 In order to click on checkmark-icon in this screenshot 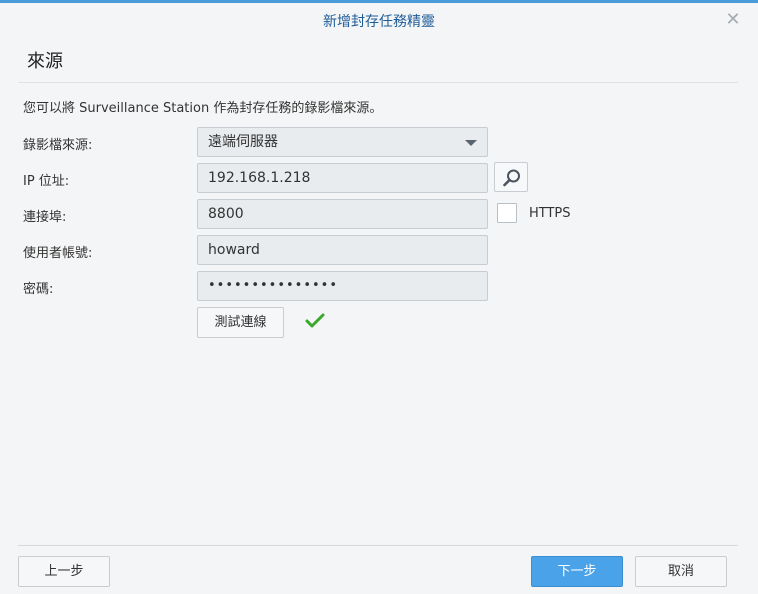, I will do `click(315, 320)`.